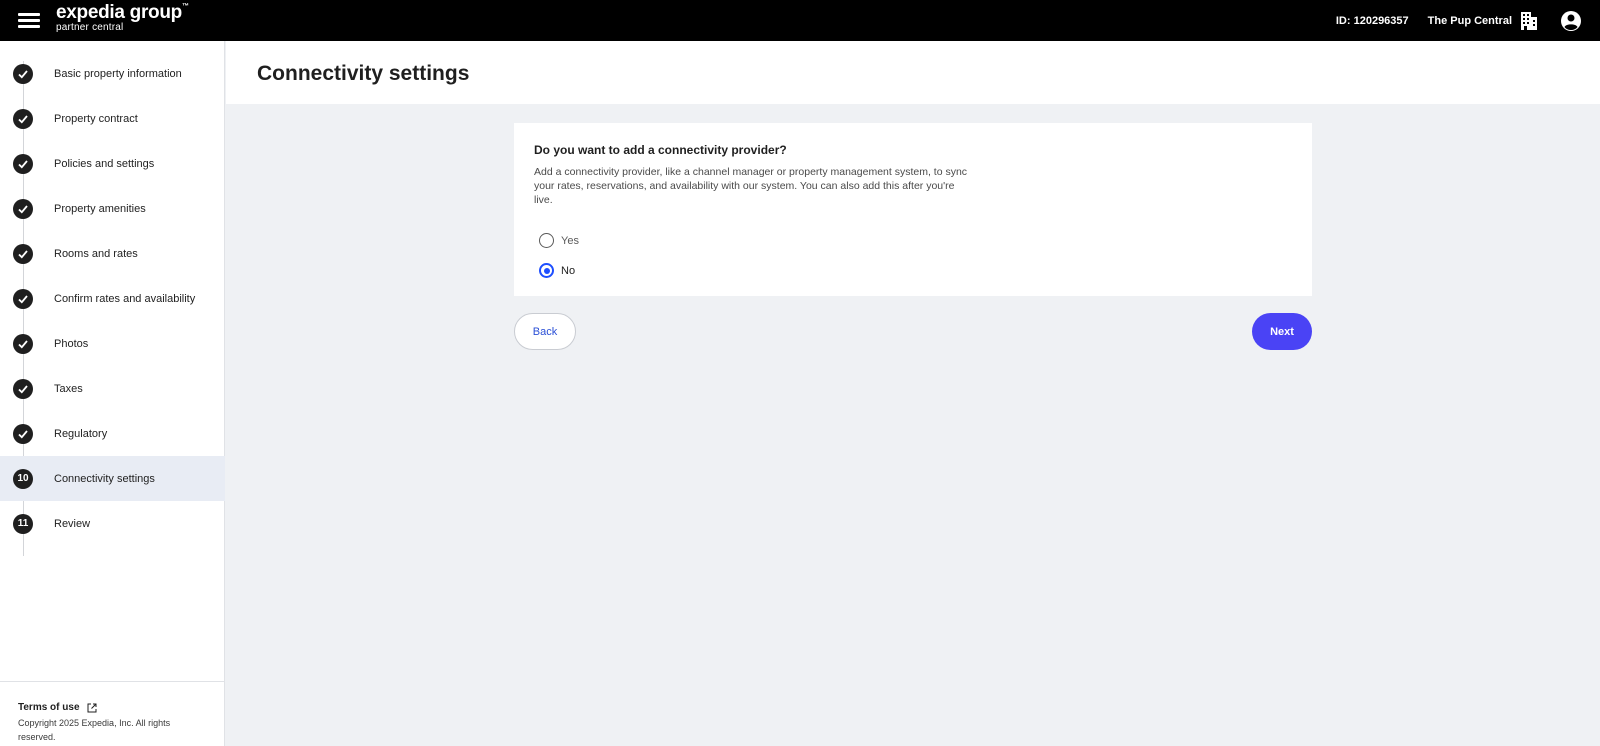  Describe the element at coordinates (546, 240) in the screenshot. I see `yes-radio-button` at that location.